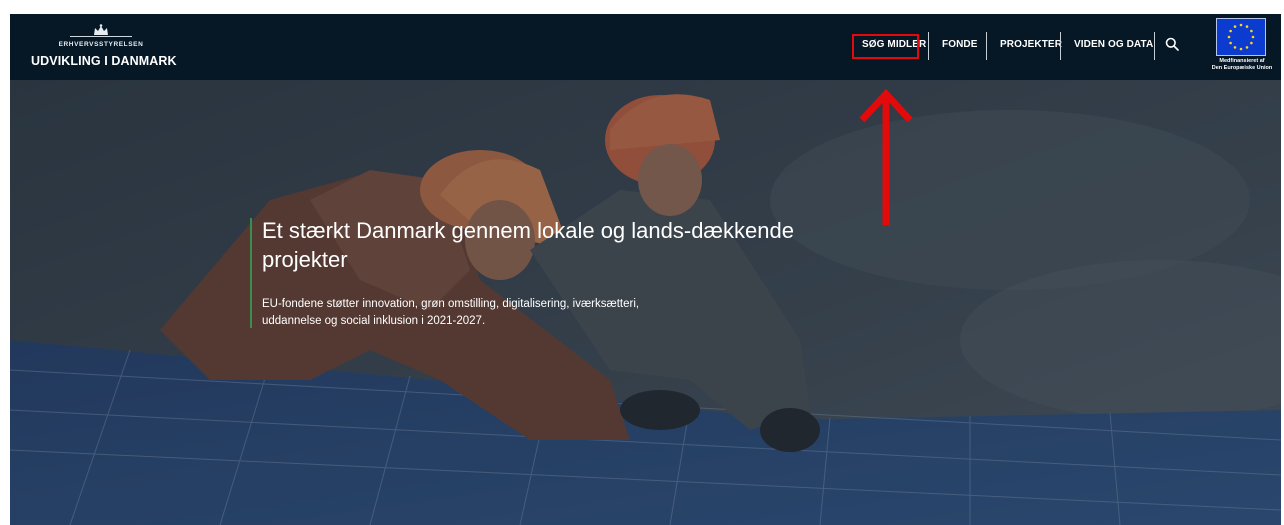 The image size is (1284, 525). Describe the element at coordinates (101, 36) in the screenshot. I see `logo-divider` at that location.